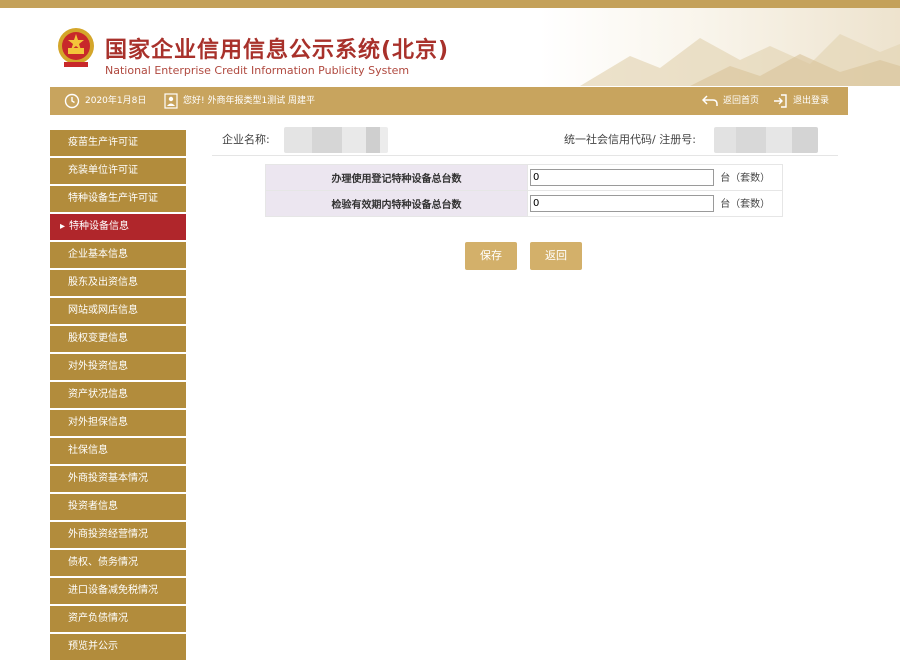 The height and width of the screenshot is (662, 900). What do you see at coordinates (811, 101) in the screenshot?
I see `logout-link-label: 退出登录` at bounding box center [811, 101].